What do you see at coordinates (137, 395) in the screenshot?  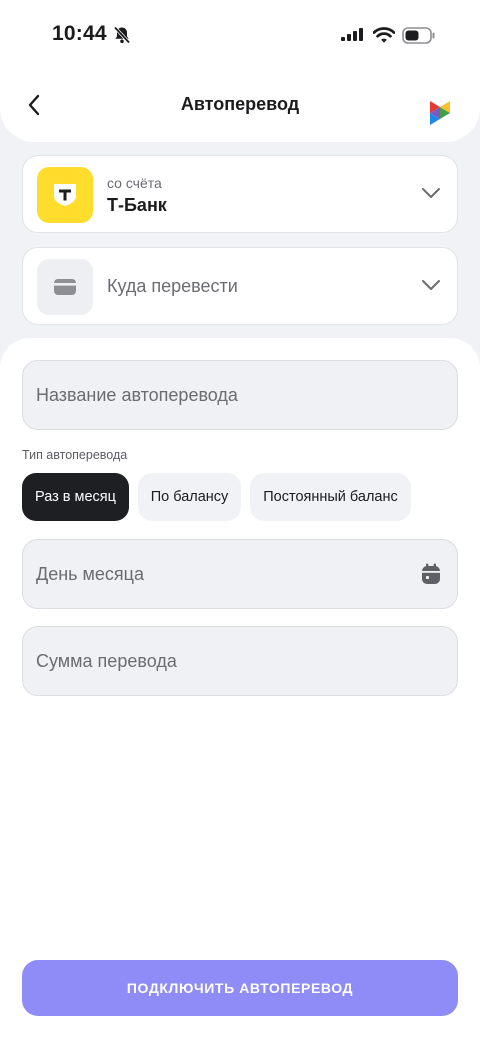 I see `transfer-name-placeholder: Название автоперевода` at bounding box center [137, 395].